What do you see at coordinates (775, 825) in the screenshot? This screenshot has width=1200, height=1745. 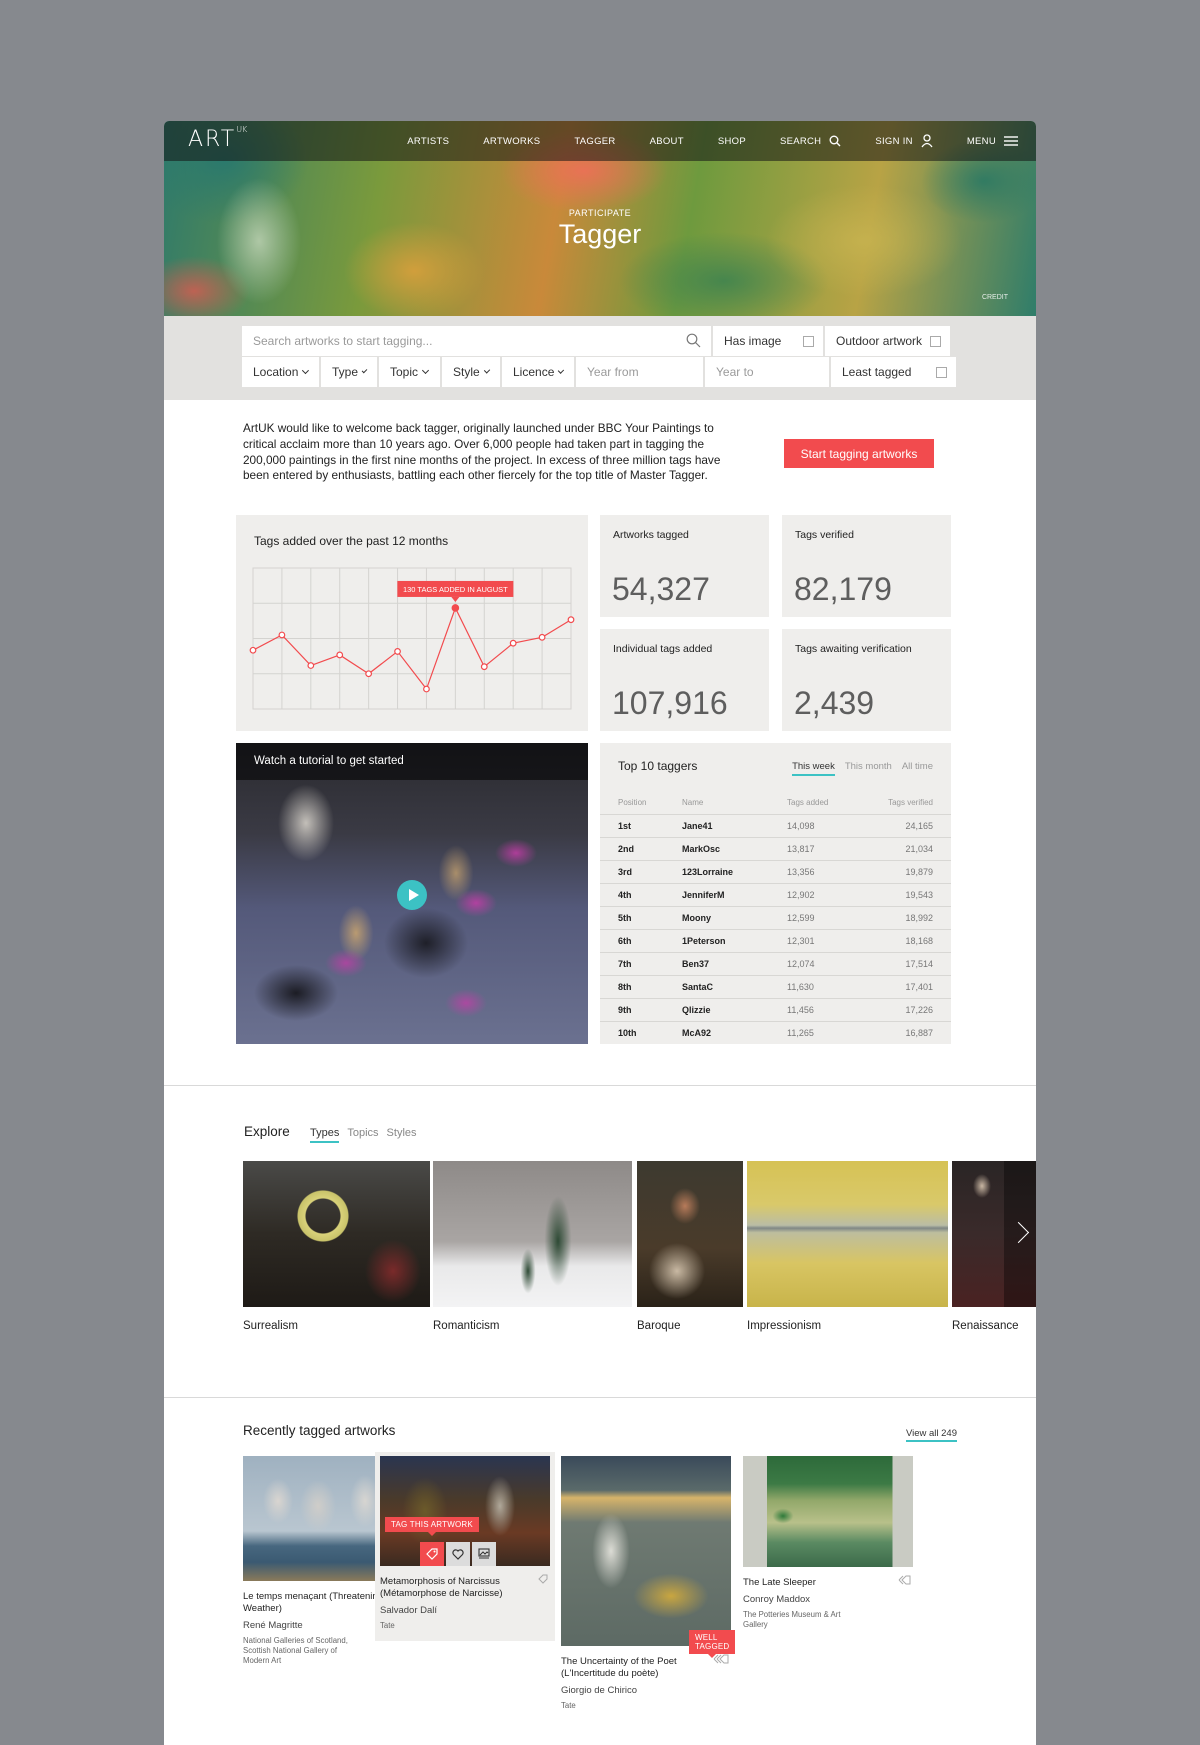 I see `table-row: 1st Jane41 14,098 24,165` at bounding box center [775, 825].